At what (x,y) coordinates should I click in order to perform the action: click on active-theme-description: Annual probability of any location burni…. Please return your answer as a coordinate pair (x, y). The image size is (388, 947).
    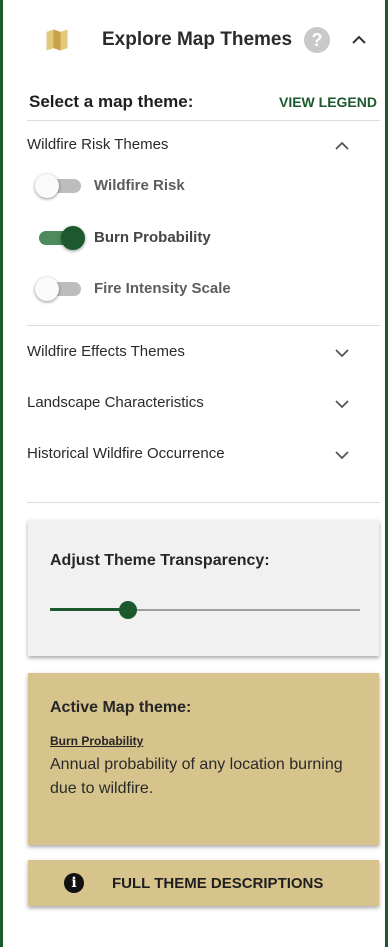
    Looking at the image, I should click on (196, 776).